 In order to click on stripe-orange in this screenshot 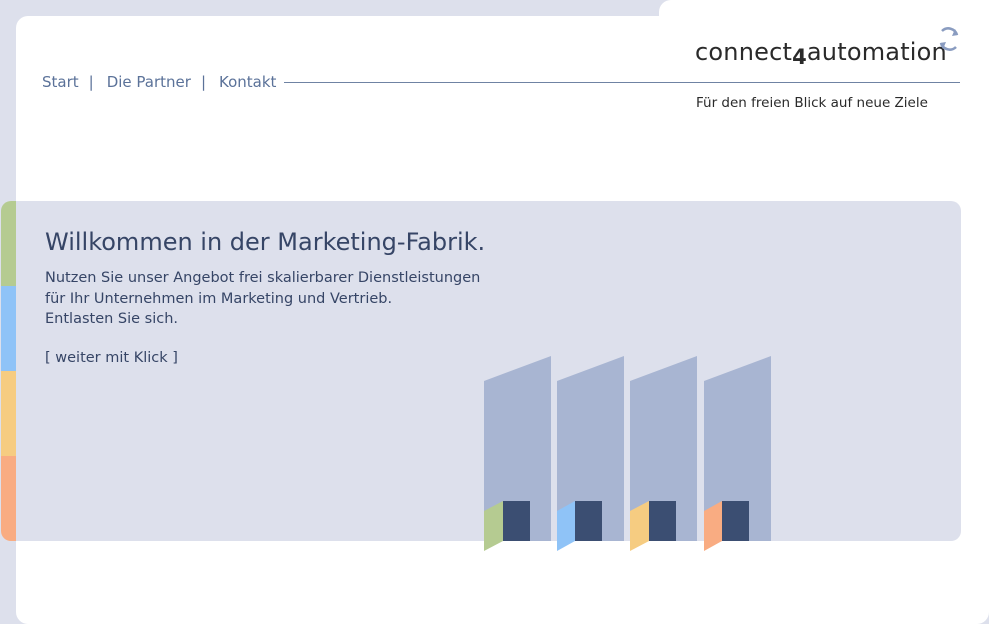, I will do `click(8, 498)`.